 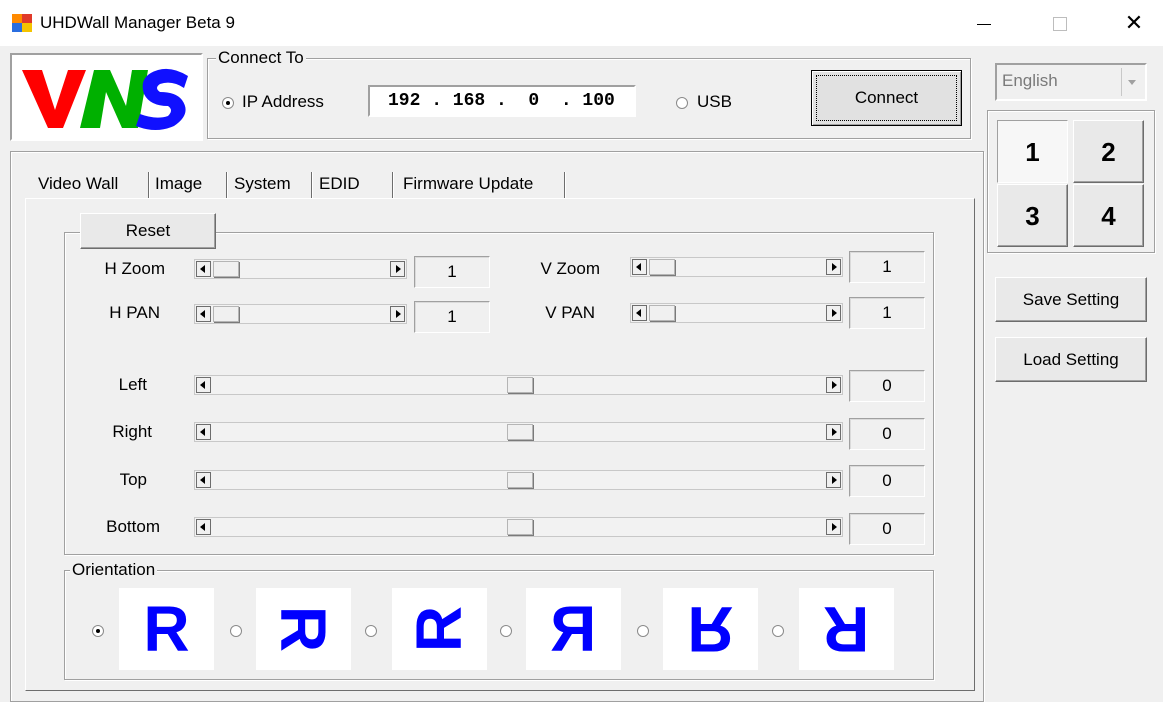 What do you see at coordinates (1032, 151) in the screenshot?
I see `quadrant-1-button: 1` at bounding box center [1032, 151].